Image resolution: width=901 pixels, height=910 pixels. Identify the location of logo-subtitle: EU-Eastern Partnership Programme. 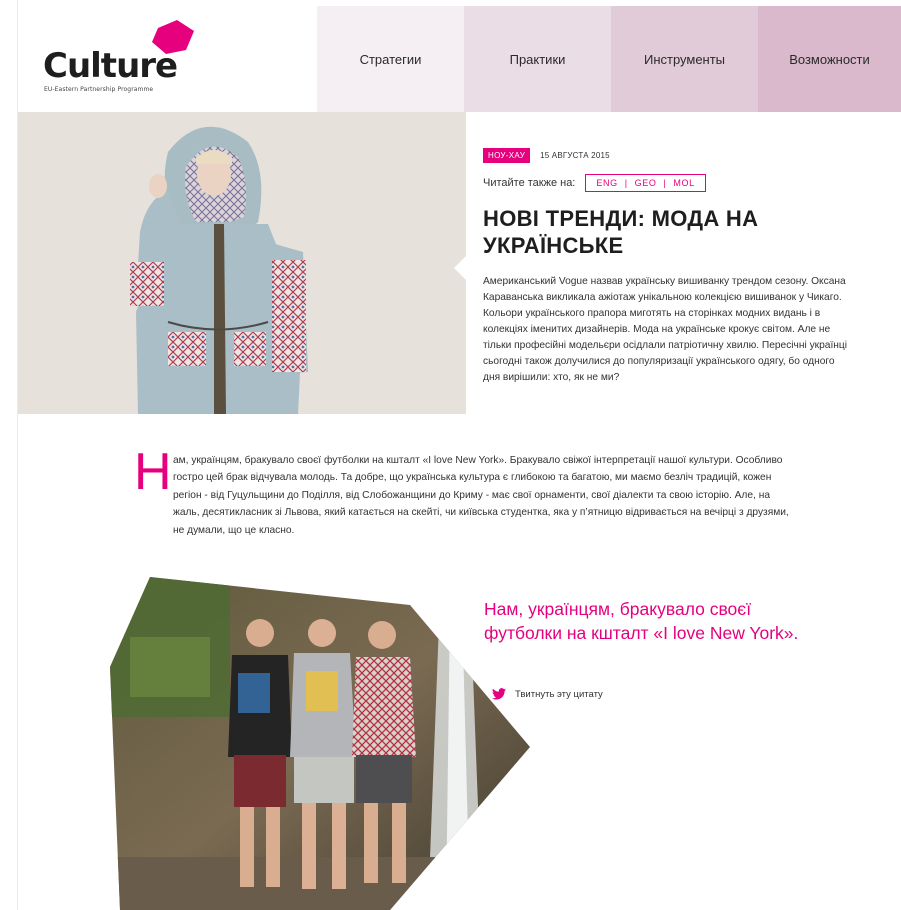
(99, 89).